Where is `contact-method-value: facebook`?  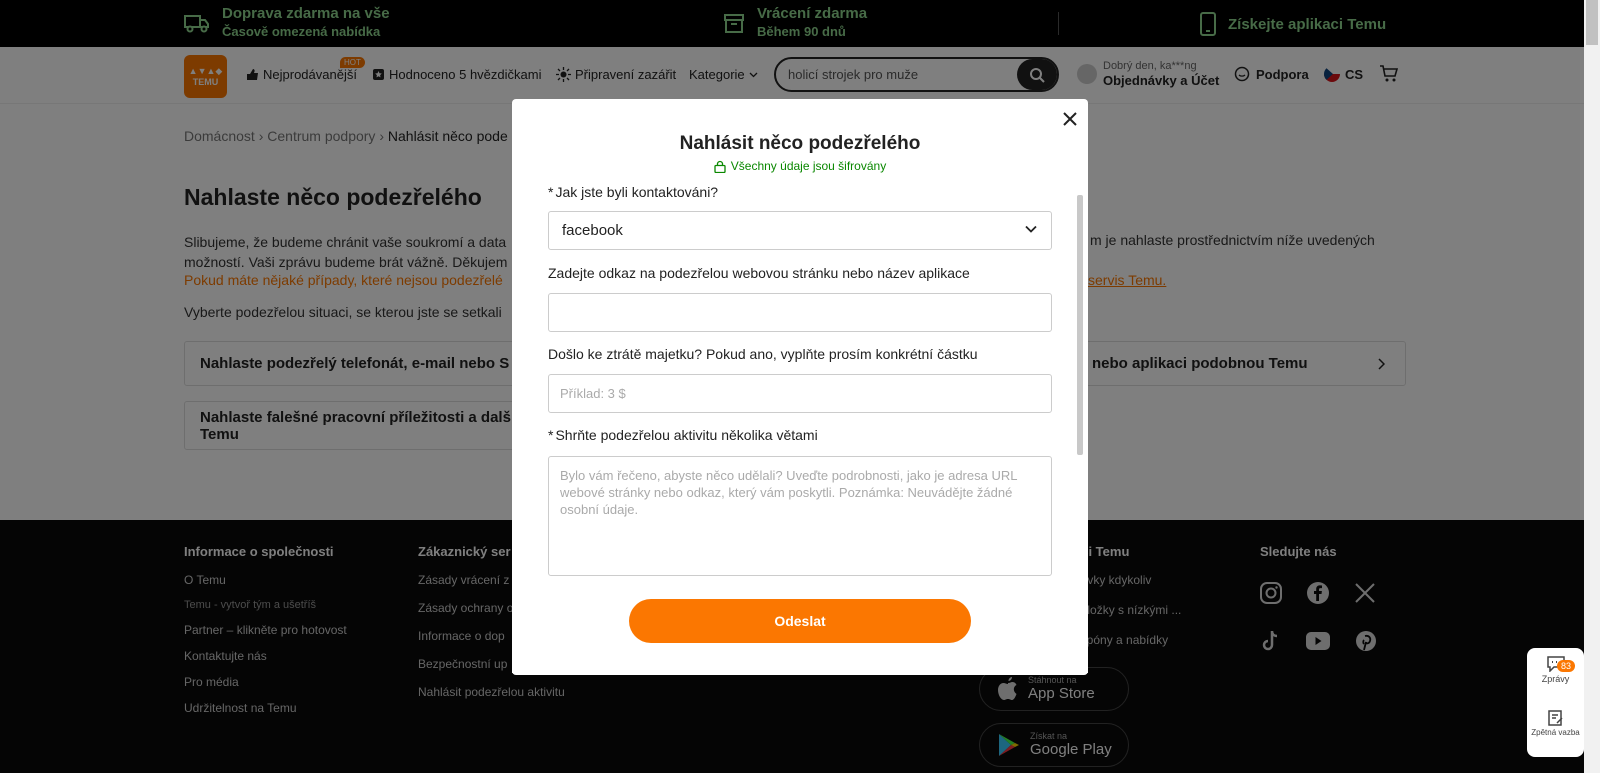 contact-method-value: facebook is located at coordinates (592, 230).